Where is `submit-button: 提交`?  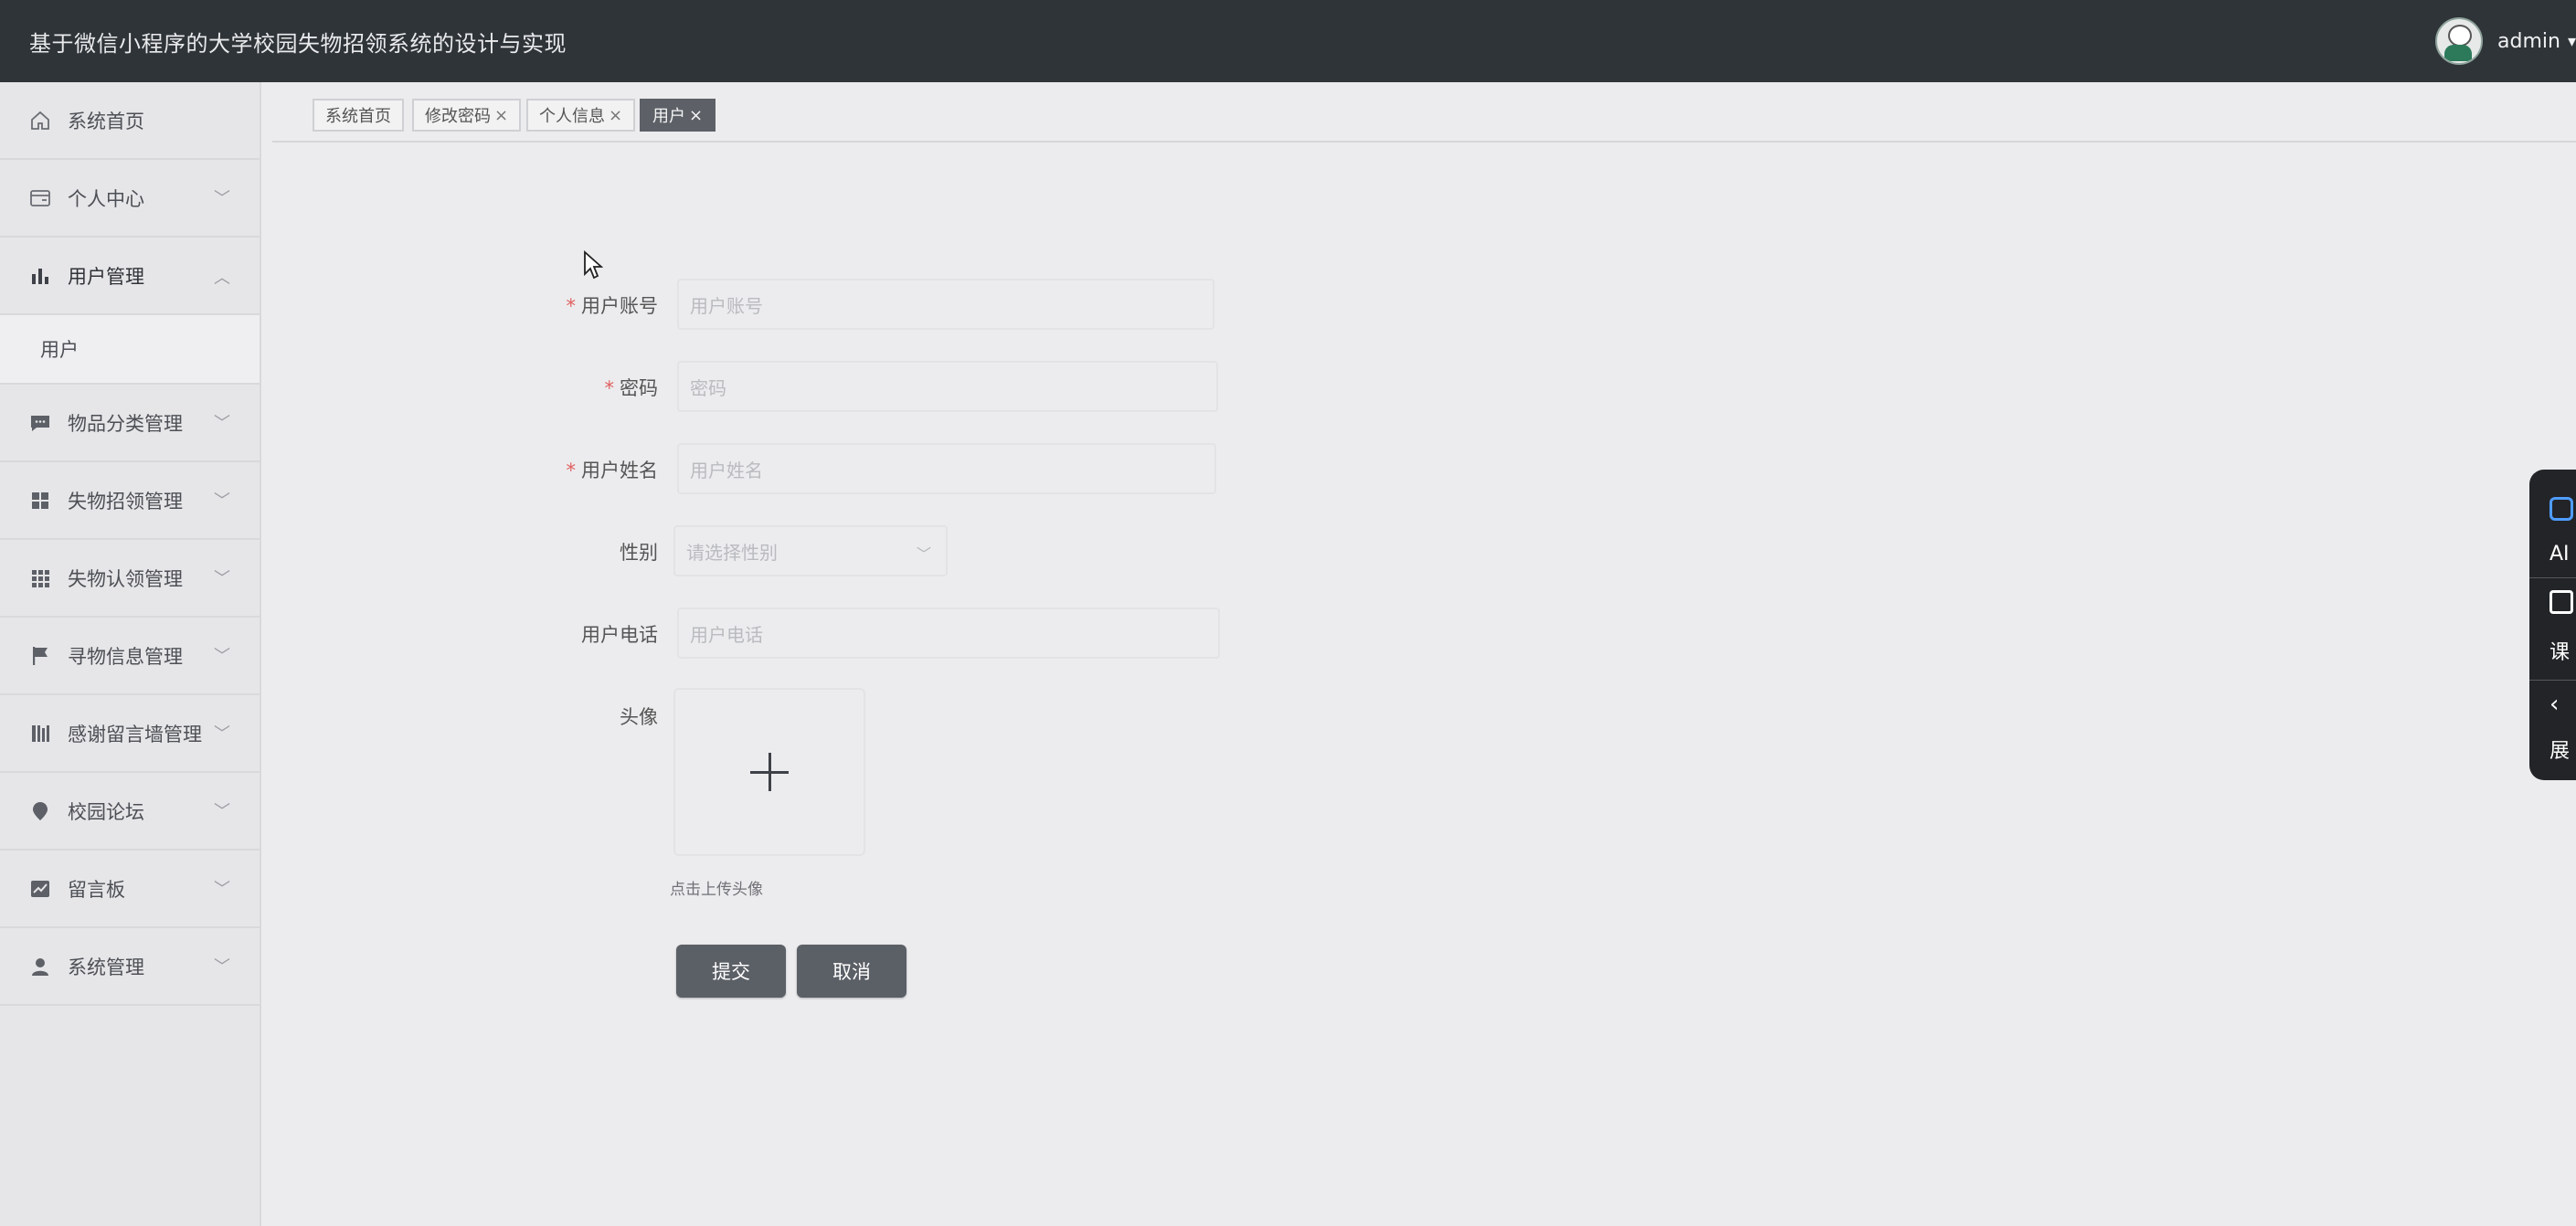
submit-button: 提交 is located at coordinates (731, 972).